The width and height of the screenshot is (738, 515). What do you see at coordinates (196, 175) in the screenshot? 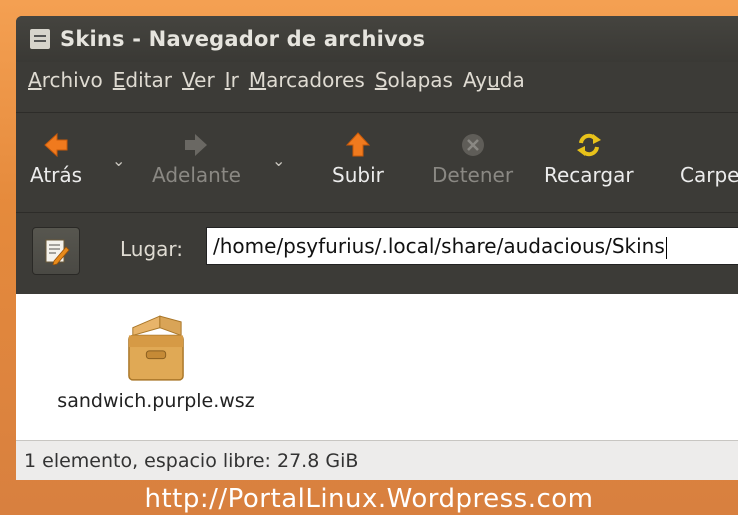
I see `forward-label: Adelante` at bounding box center [196, 175].